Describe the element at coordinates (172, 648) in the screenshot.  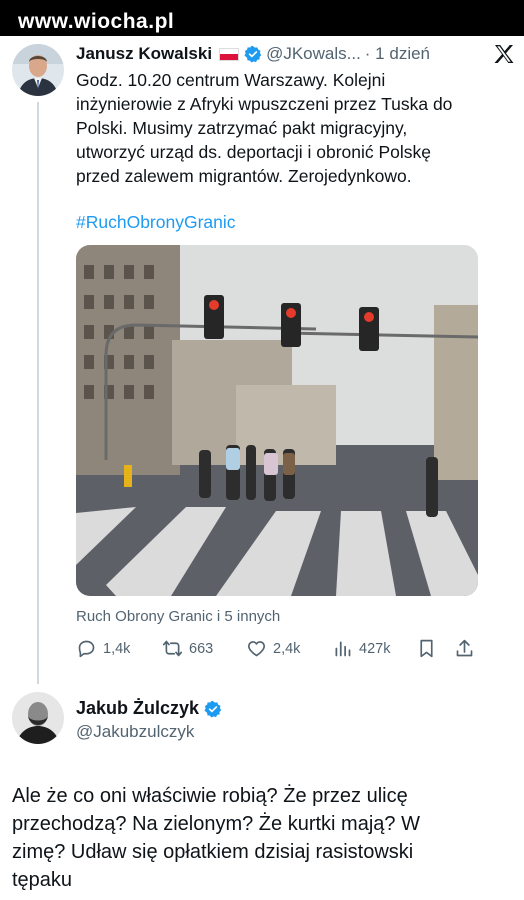
I see `retweet-icon` at that location.